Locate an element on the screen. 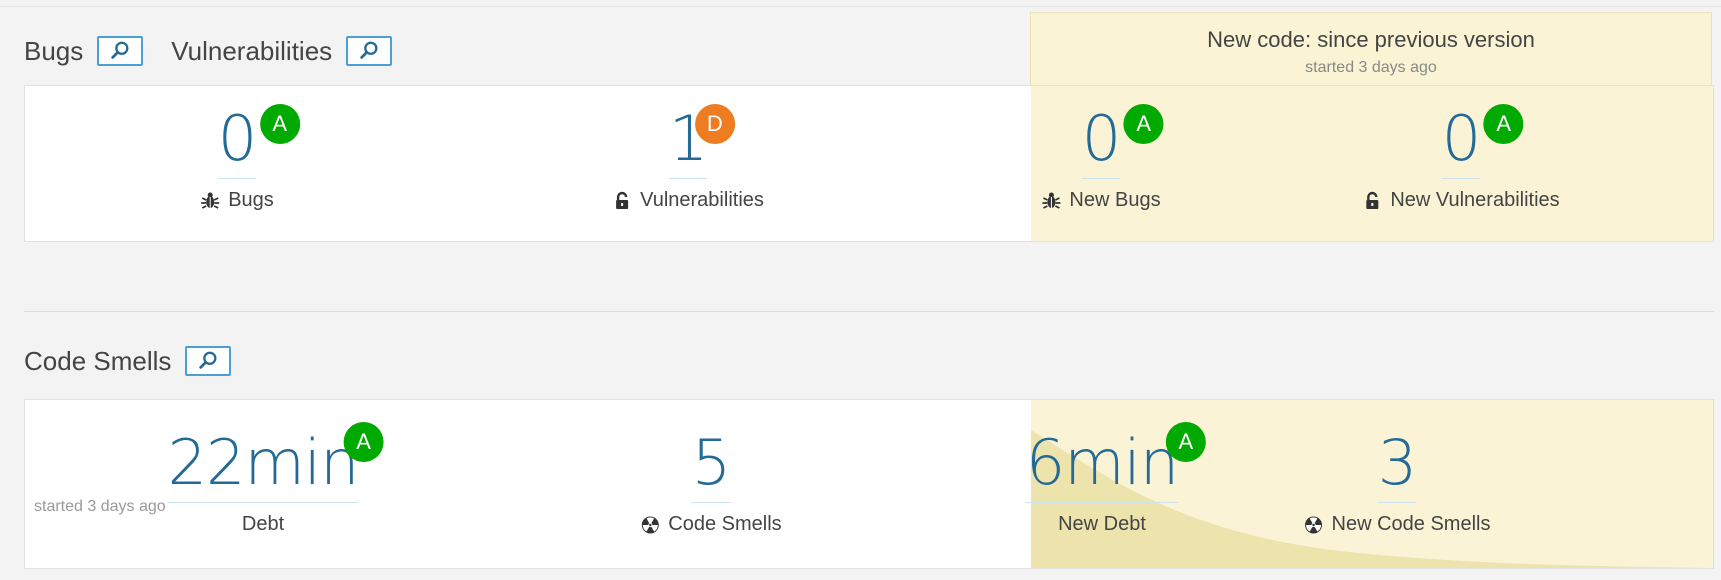  top-divider is located at coordinates (860, 6).